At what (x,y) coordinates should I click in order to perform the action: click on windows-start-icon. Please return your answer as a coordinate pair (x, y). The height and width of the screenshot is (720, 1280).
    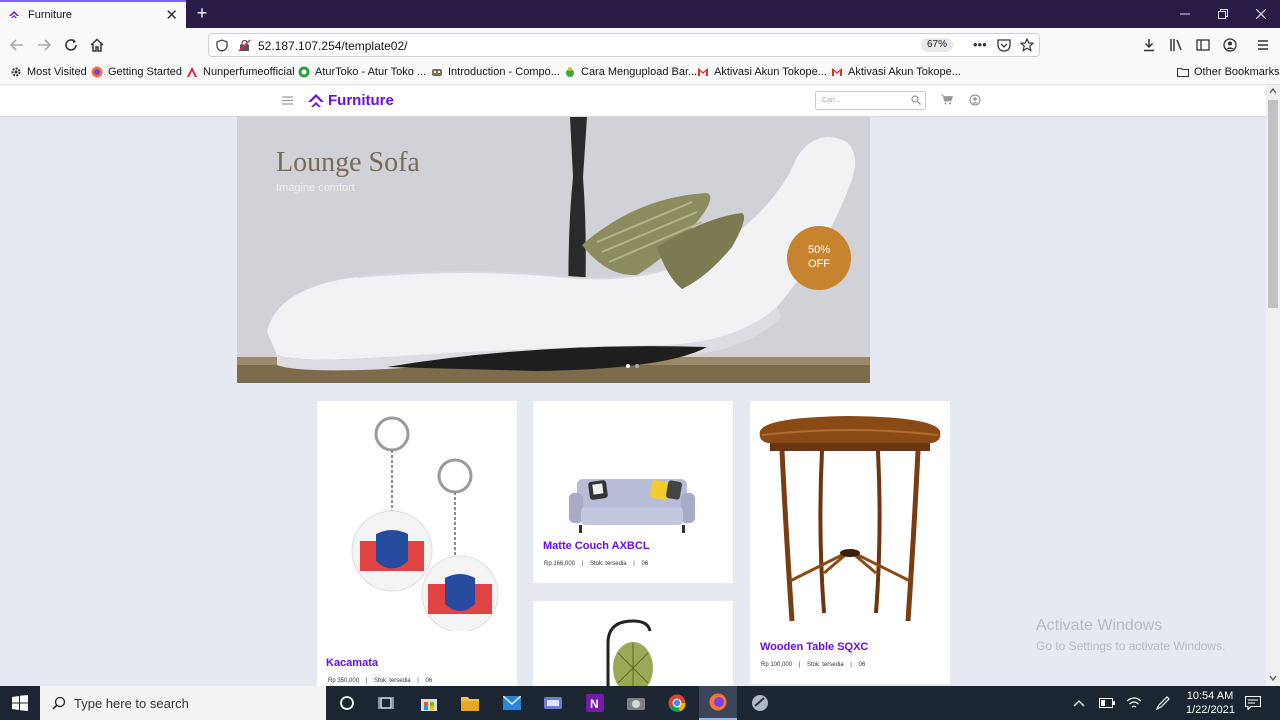
    Looking at the image, I should click on (20, 703).